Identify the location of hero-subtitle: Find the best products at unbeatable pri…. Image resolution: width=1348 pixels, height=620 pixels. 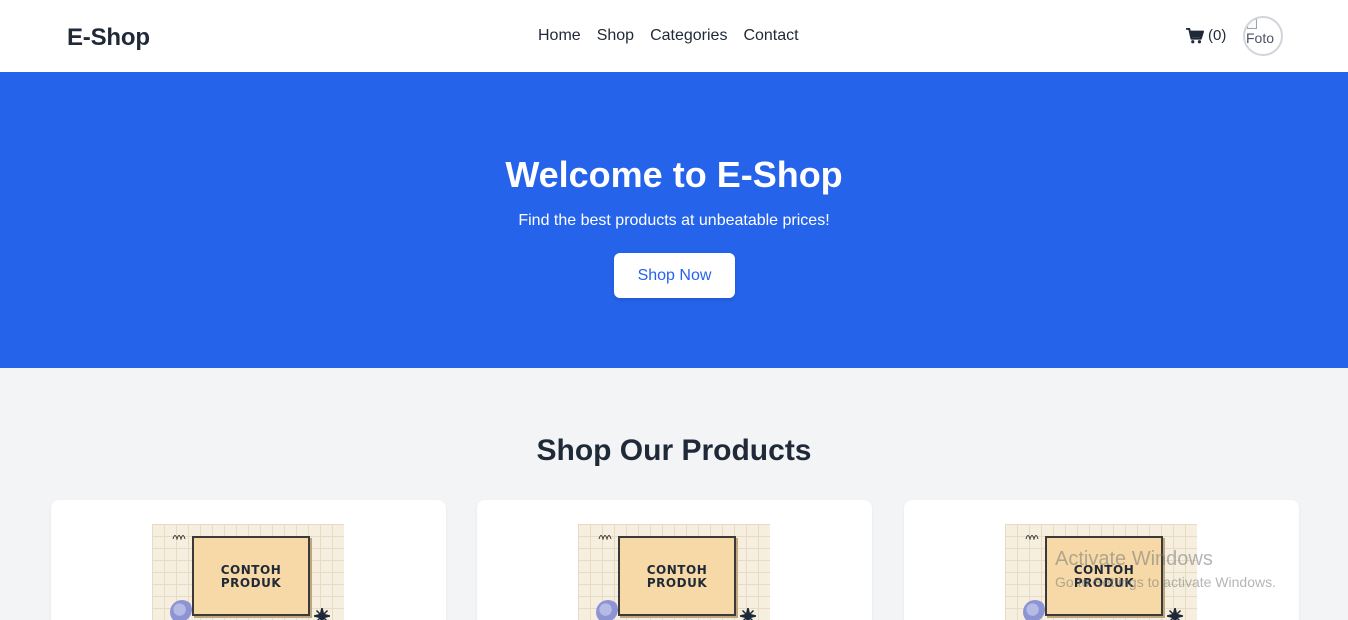
(674, 220).